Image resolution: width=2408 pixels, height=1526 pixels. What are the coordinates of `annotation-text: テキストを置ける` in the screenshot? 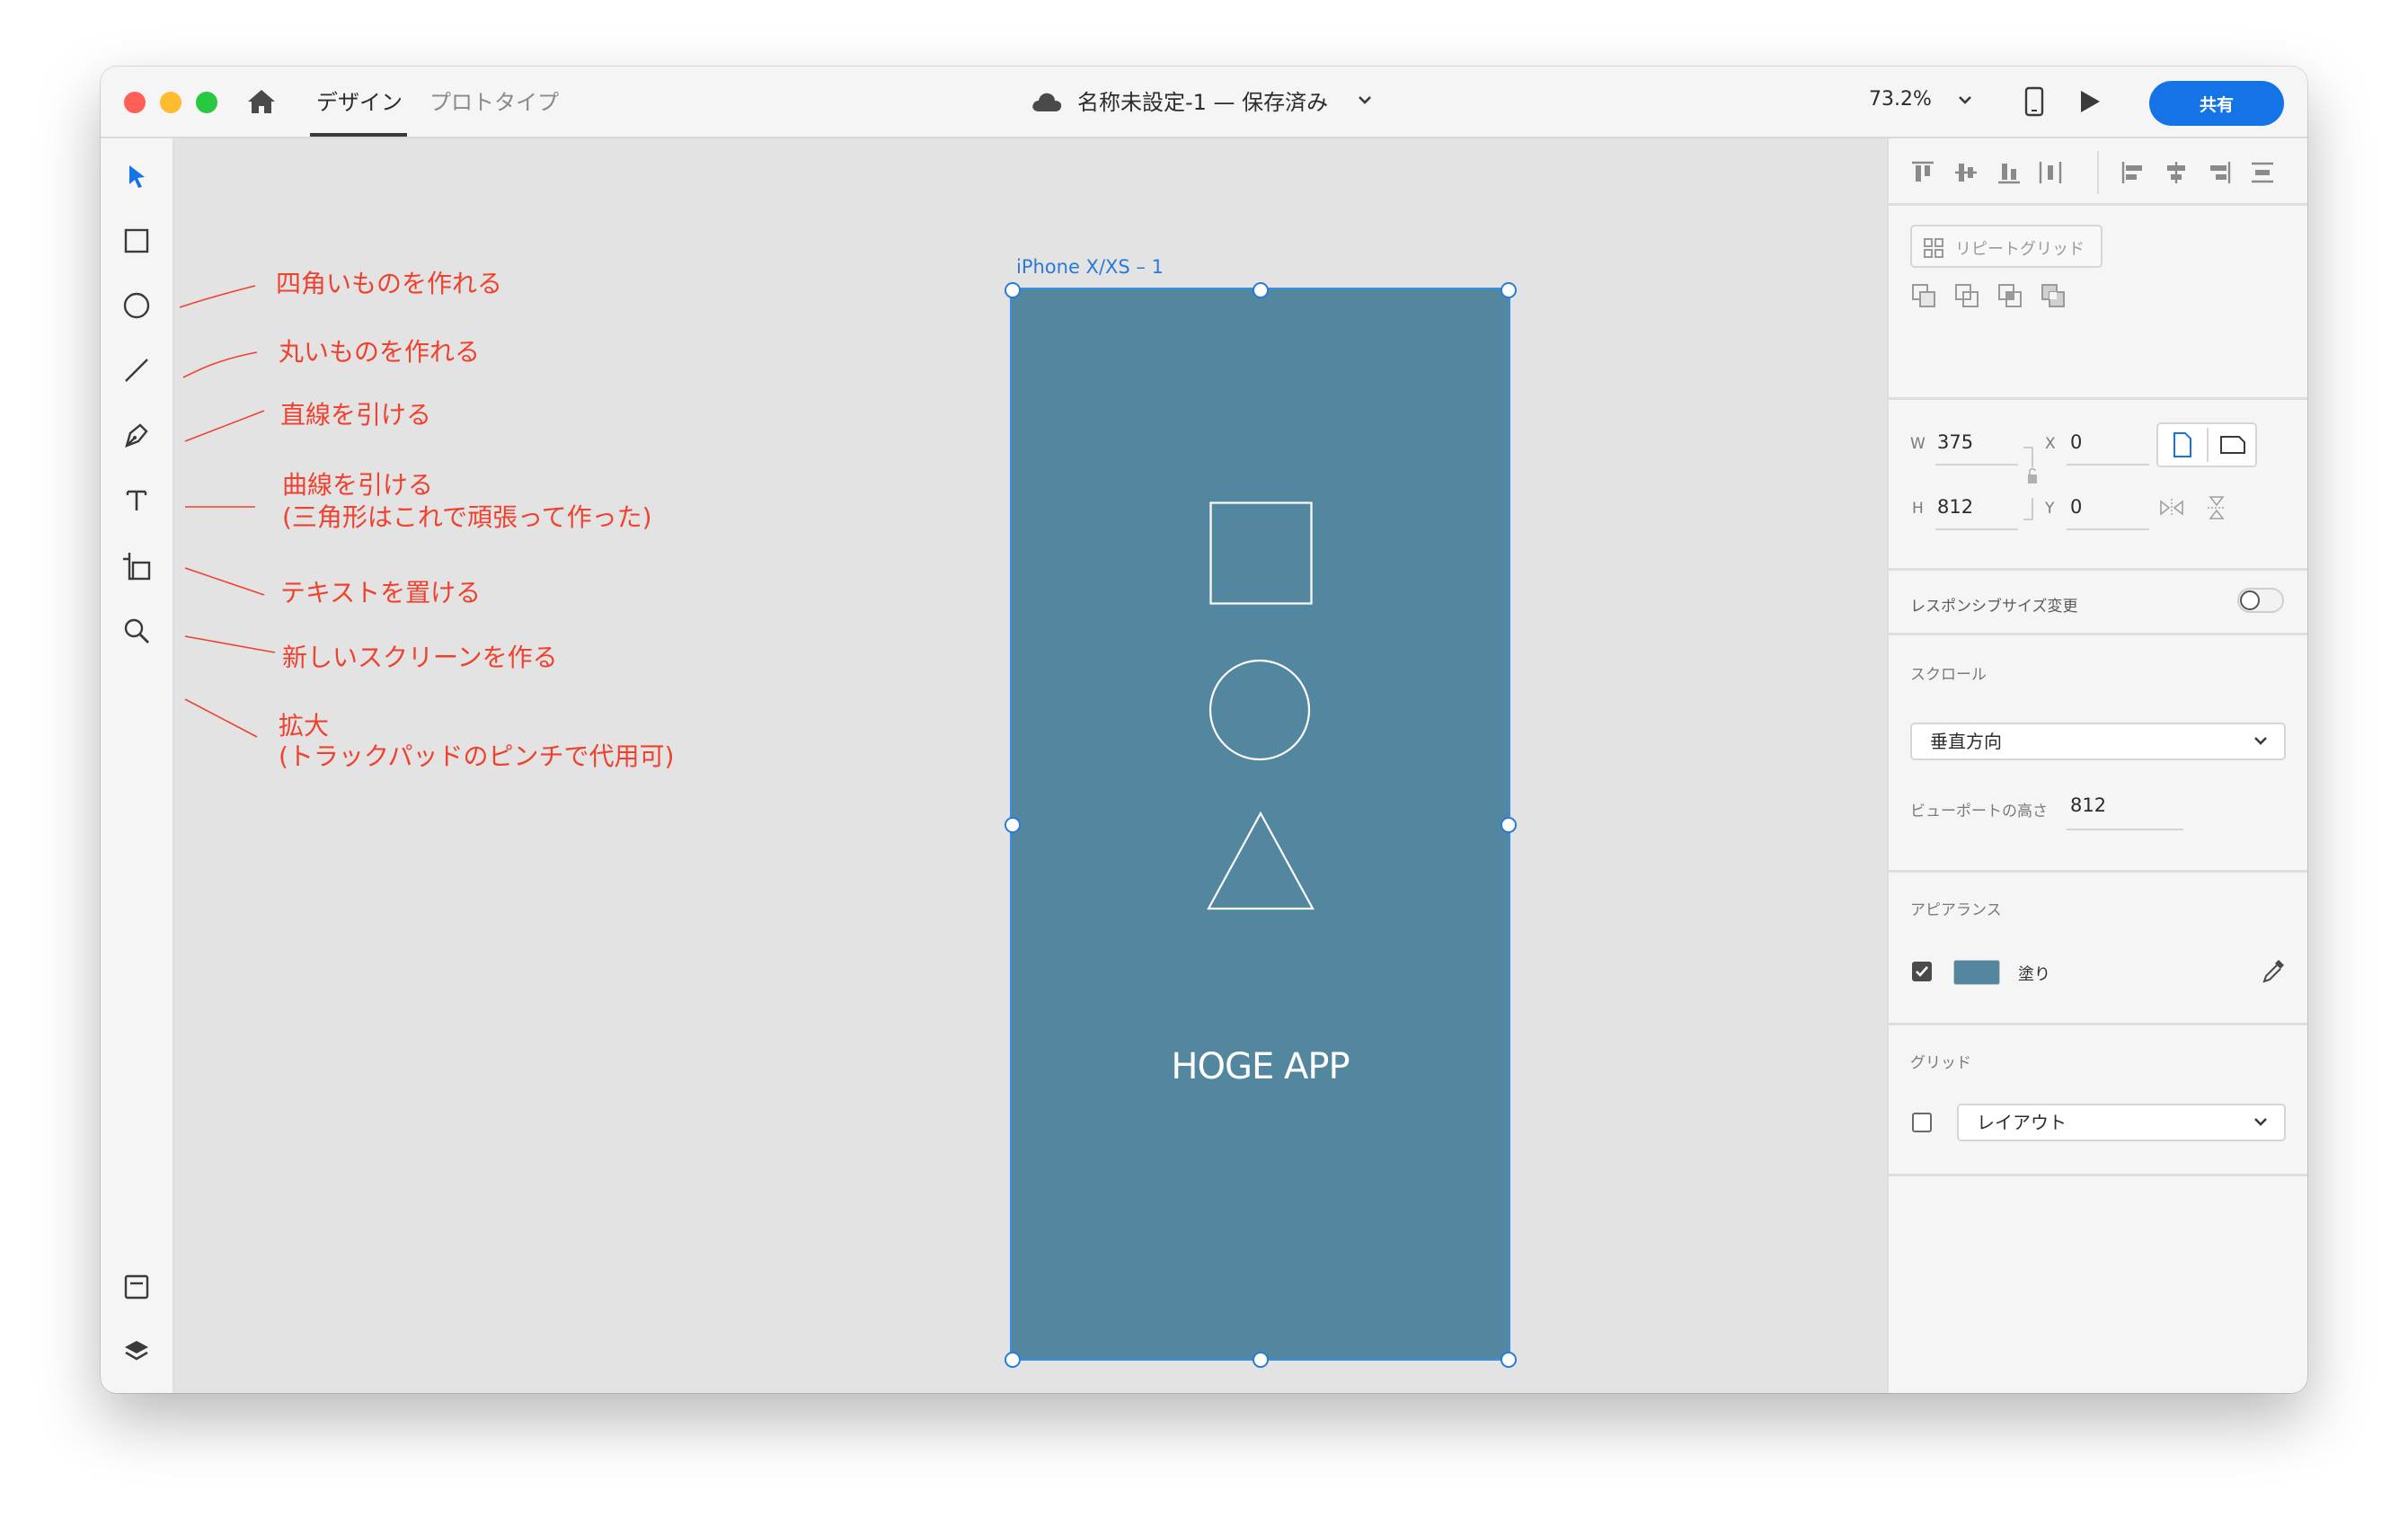 It's located at (381, 593).